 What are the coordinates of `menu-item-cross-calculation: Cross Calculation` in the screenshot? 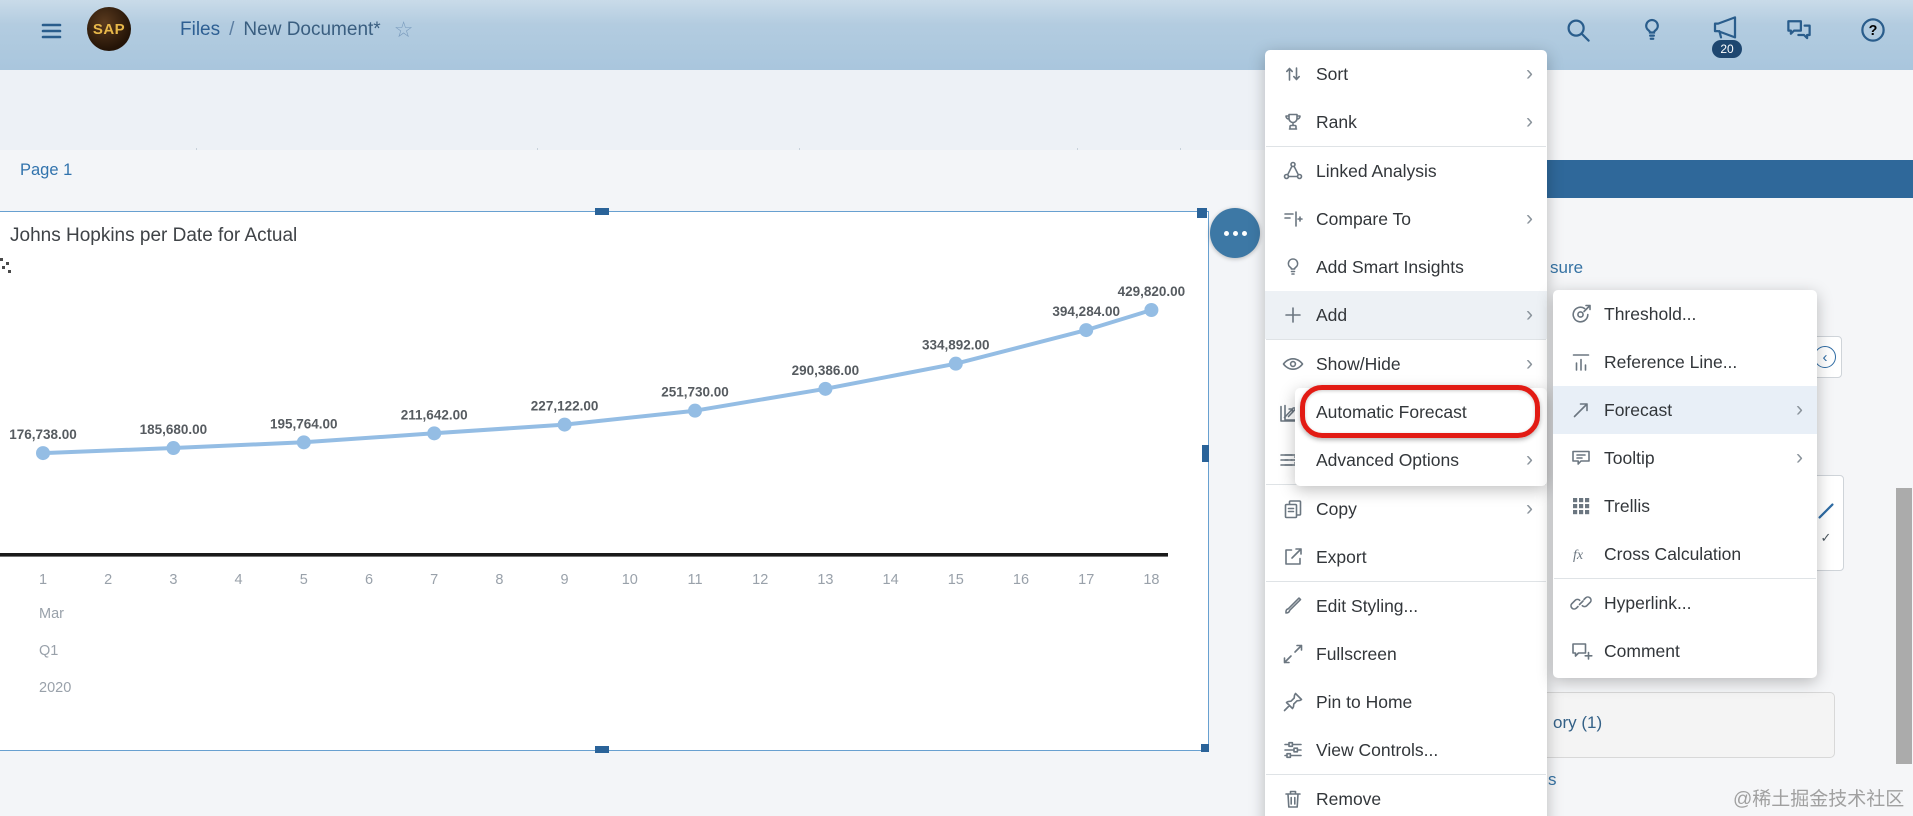 It's located at (1685, 554).